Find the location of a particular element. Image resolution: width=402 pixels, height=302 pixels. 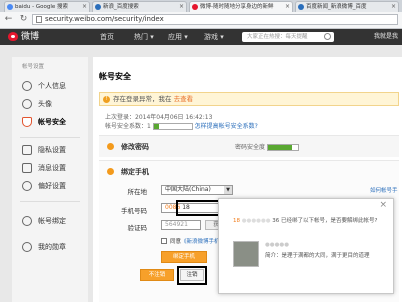

tab-label: 新浪_百度搜索 is located at coordinates (121, 7).